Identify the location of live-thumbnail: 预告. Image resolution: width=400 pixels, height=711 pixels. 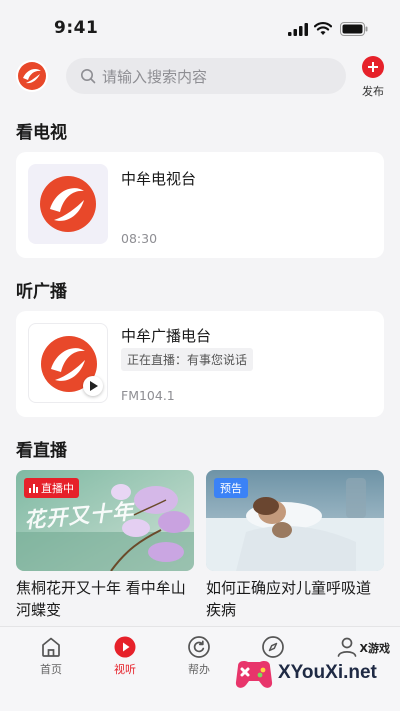
(295, 520).